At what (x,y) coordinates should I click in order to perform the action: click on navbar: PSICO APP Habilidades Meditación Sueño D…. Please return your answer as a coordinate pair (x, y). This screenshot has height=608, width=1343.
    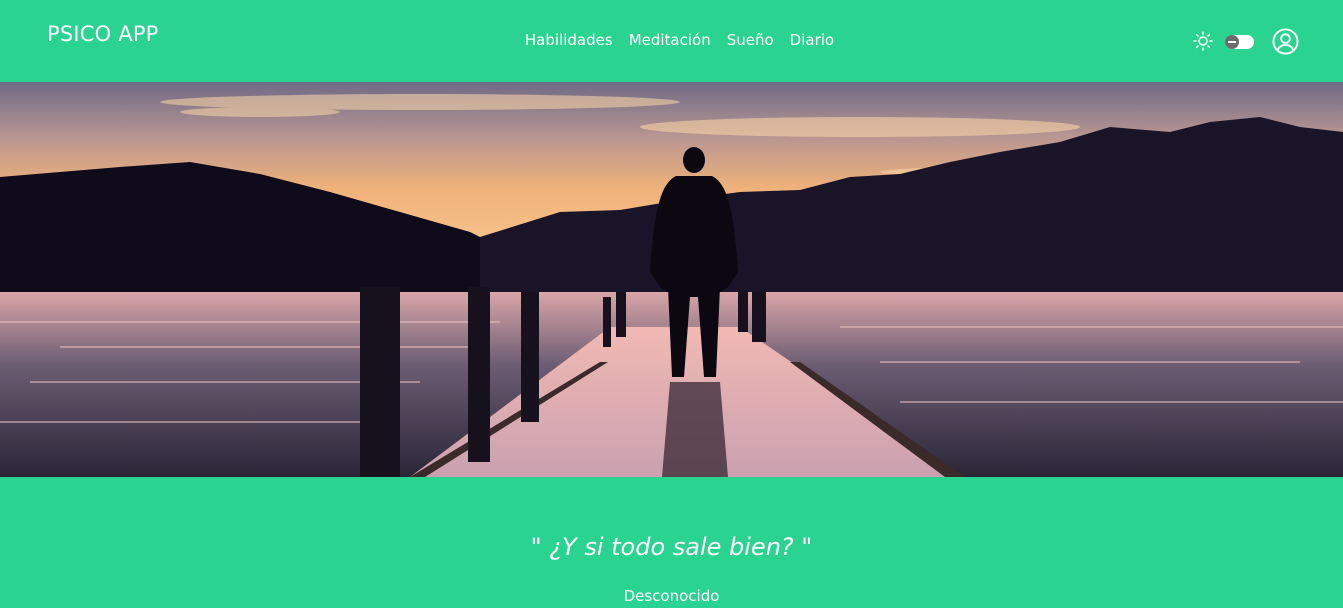
    Looking at the image, I should click on (671, 41).